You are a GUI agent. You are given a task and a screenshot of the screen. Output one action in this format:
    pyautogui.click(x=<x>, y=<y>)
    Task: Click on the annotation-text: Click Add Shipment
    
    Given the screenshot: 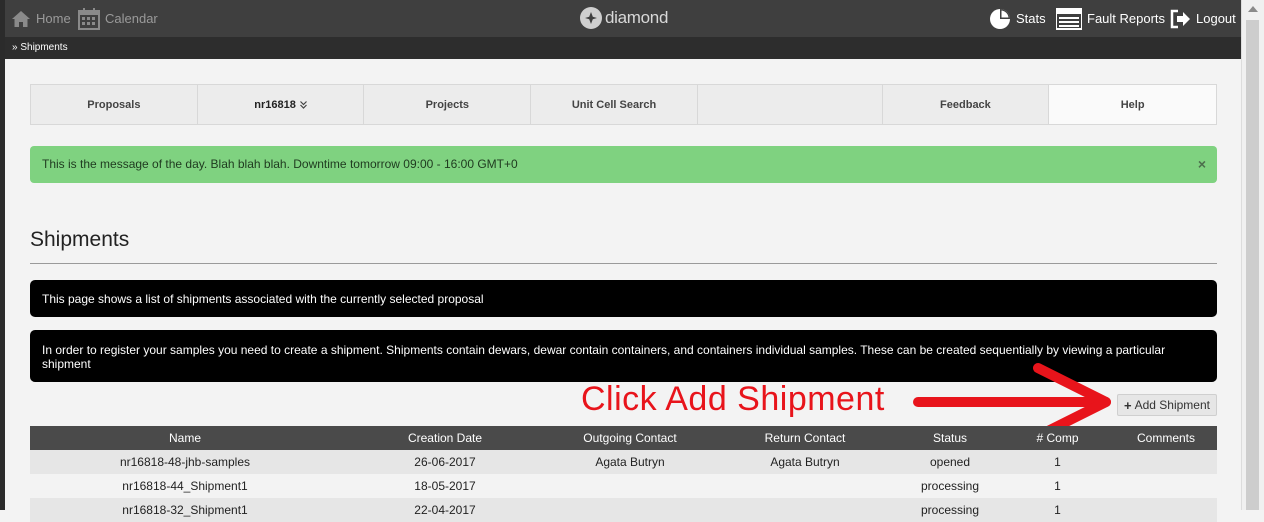 What is the action you would take?
    pyautogui.click(x=733, y=399)
    